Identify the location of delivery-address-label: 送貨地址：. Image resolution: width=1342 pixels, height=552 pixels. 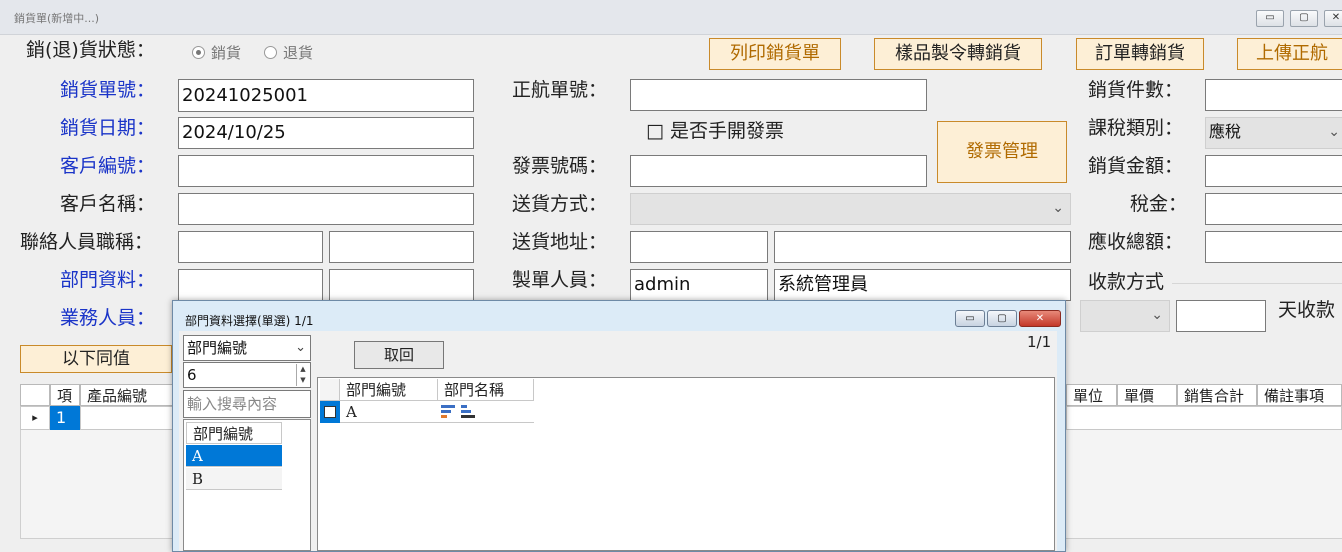
(560, 242).